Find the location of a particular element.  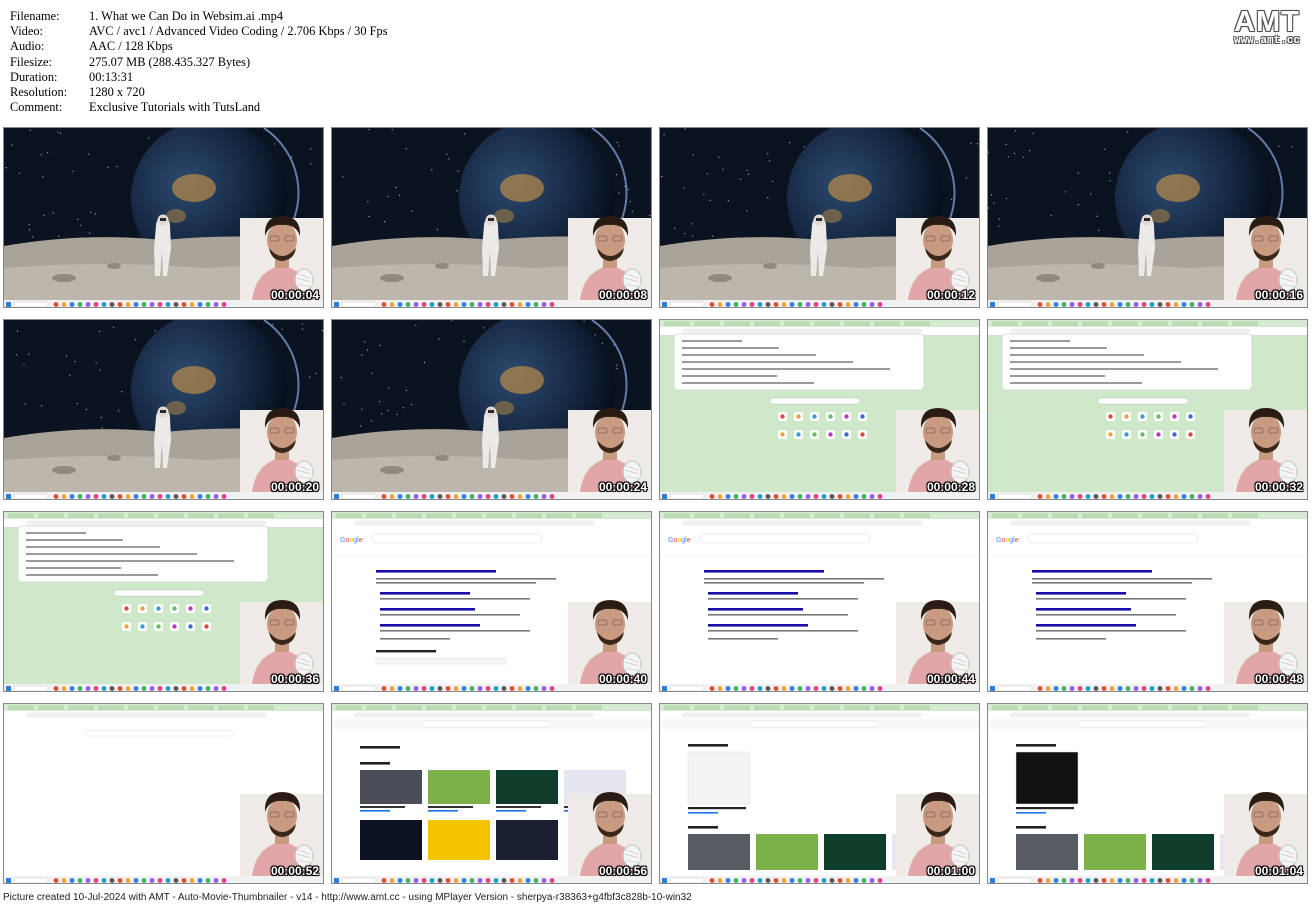

video-thumbnail: 00:00:08 is located at coordinates (491, 217).